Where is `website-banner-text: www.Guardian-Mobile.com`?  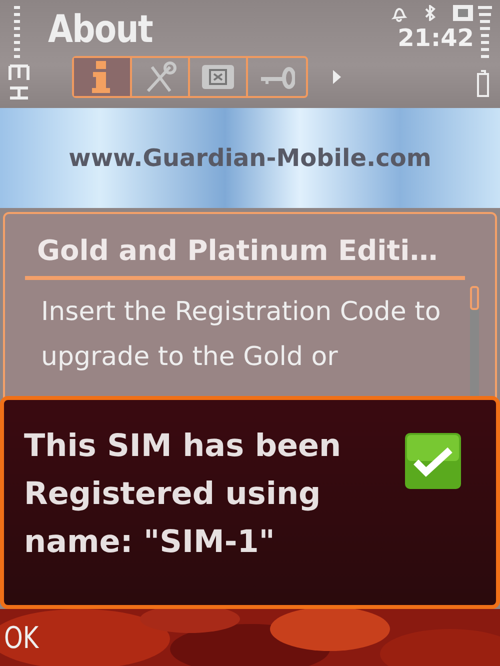
website-banner-text: www.Guardian-Mobile.com is located at coordinates (250, 158).